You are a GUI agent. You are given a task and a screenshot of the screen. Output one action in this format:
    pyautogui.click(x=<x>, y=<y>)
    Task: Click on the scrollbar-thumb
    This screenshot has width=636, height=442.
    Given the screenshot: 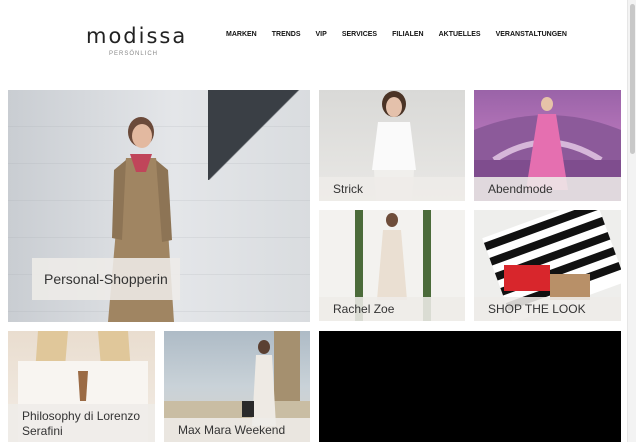 What is the action you would take?
    pyautogui.click(x=632, y=79)
    